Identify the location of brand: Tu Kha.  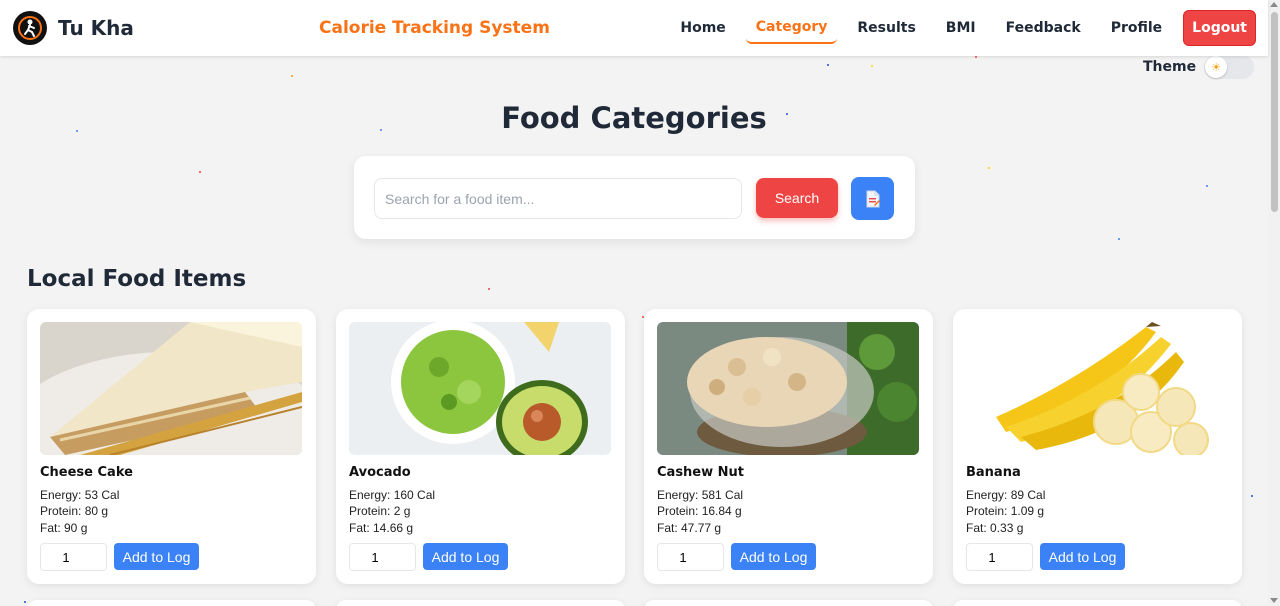
(73, 28).